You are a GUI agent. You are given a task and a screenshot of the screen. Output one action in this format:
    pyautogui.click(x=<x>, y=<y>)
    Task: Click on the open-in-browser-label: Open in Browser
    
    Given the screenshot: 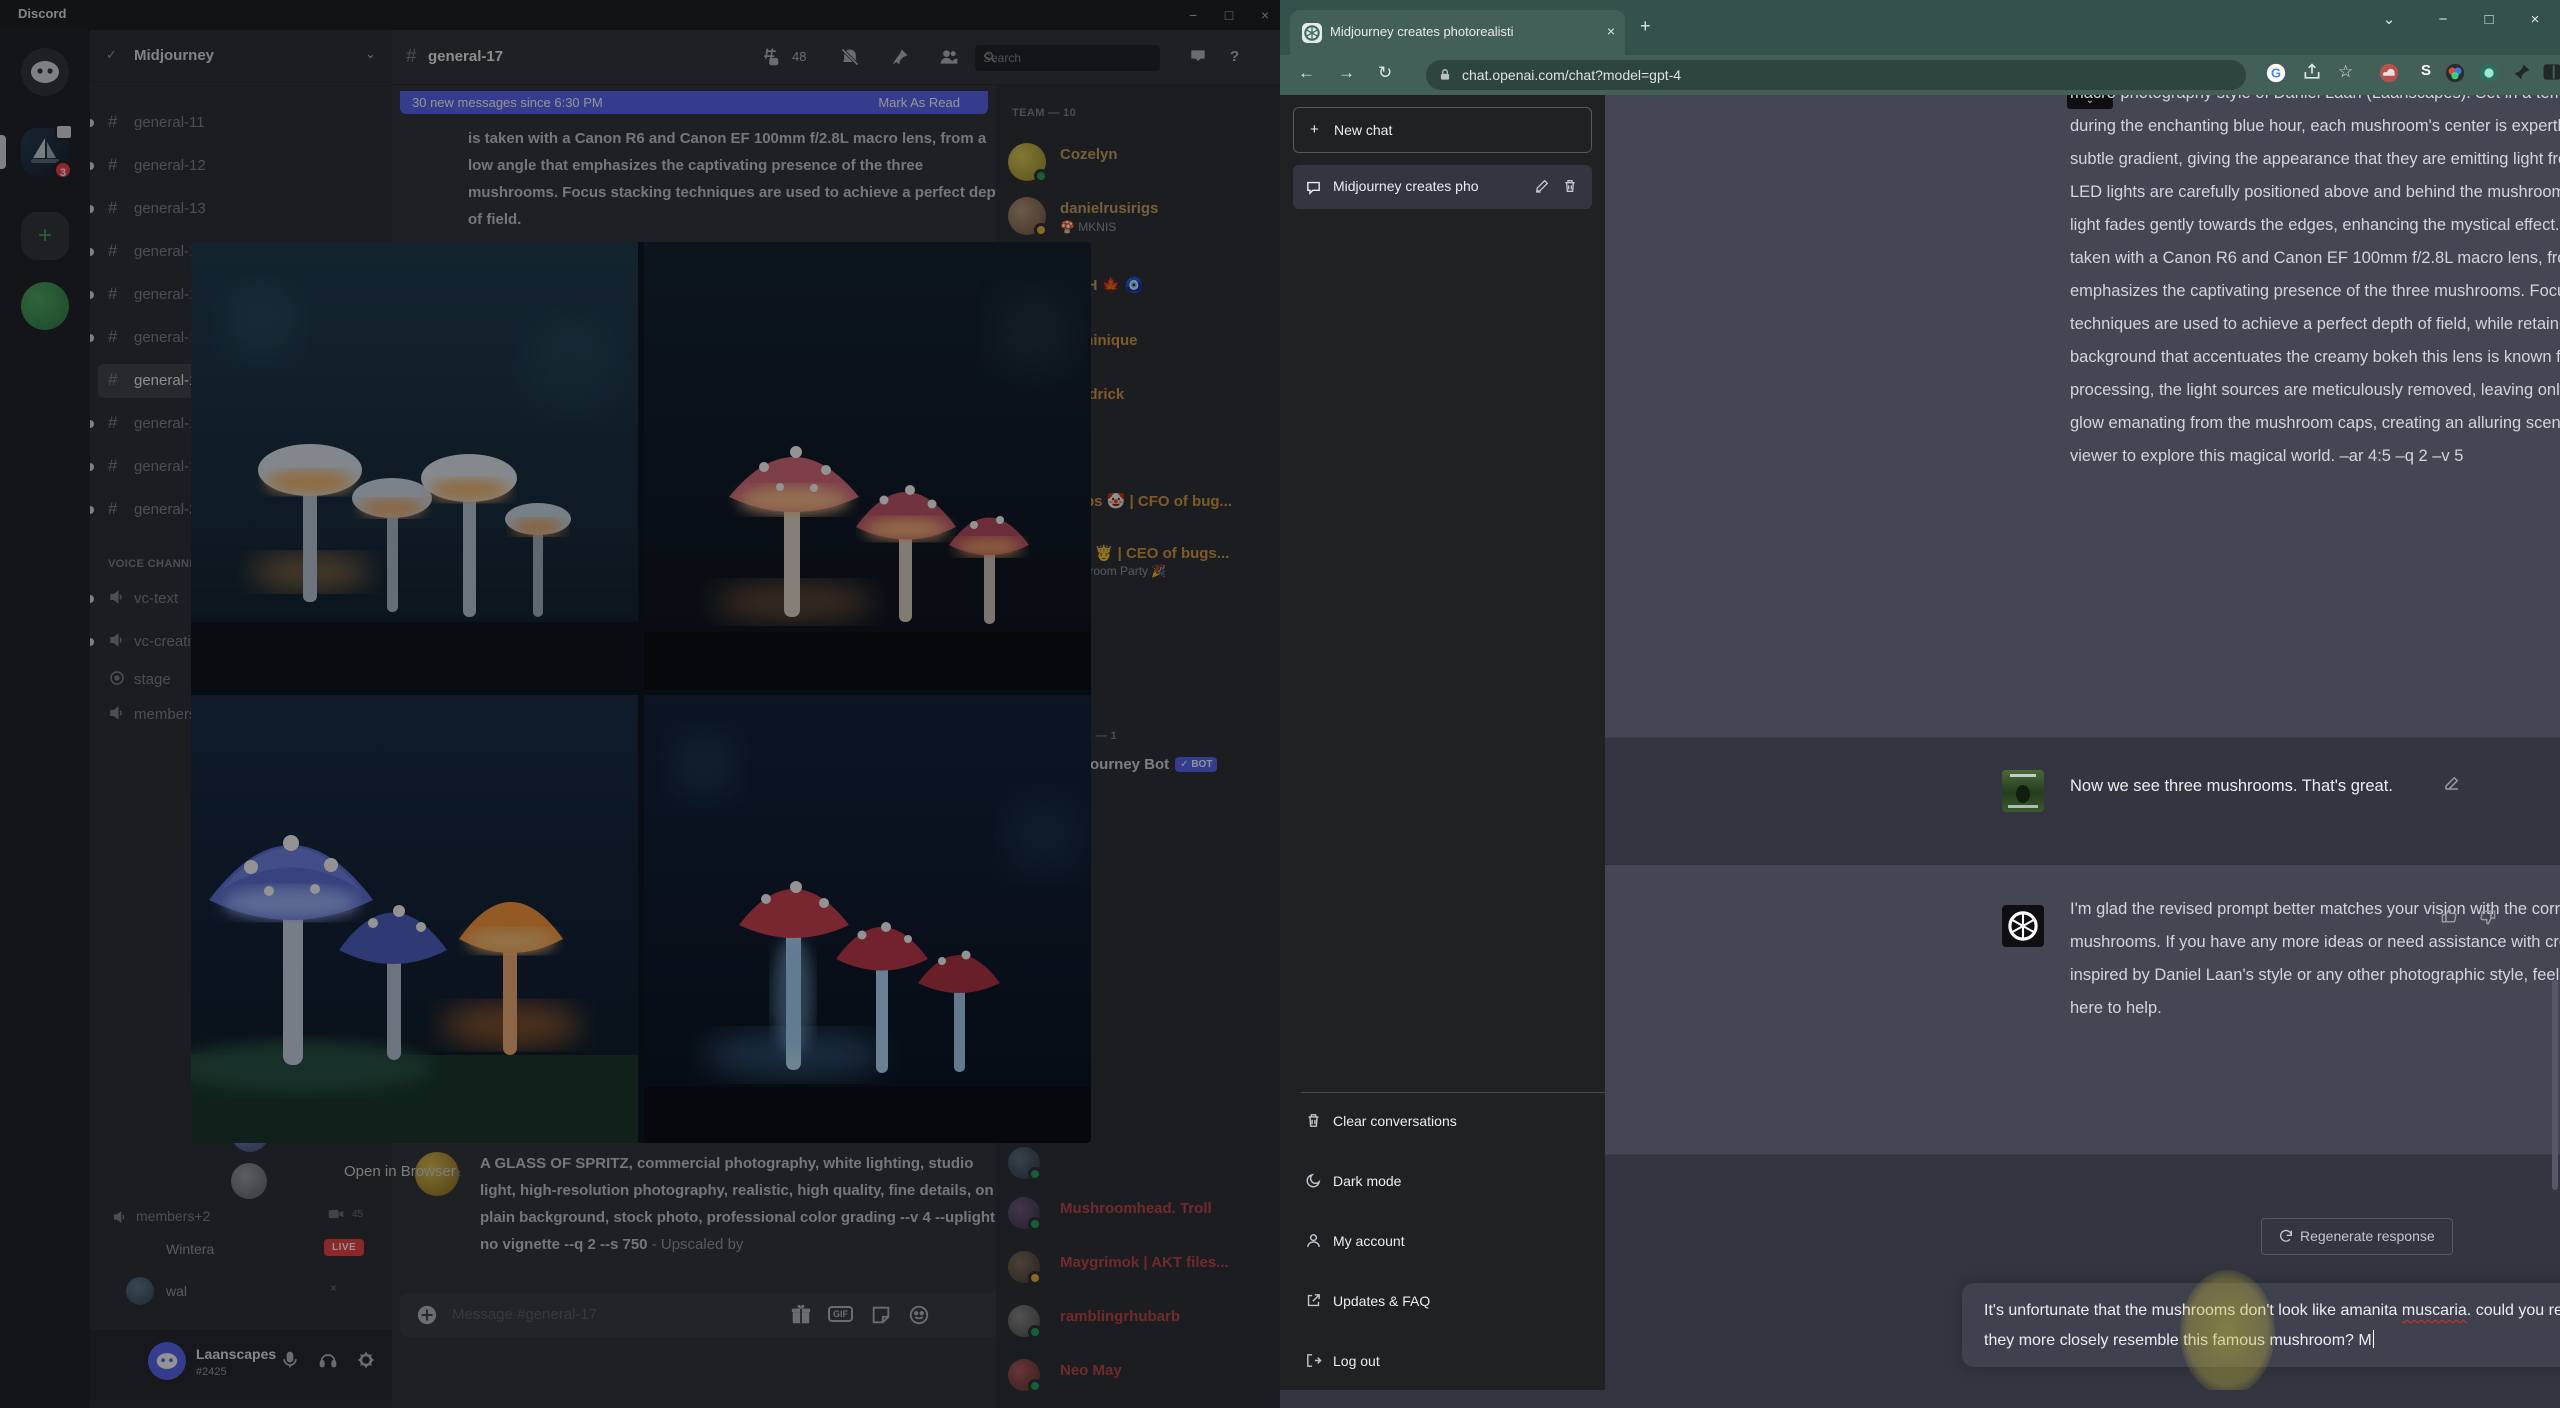 What is the action you would take?
    pyautogui.click(x=400, y=1171)
    